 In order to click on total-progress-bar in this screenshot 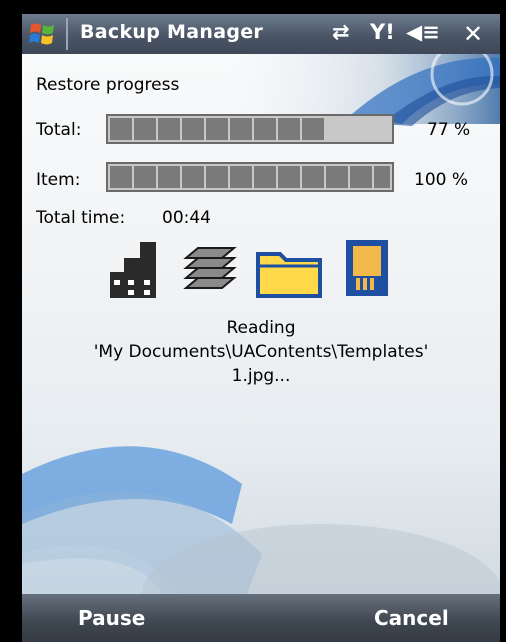, I will do `click(250, 129)`.